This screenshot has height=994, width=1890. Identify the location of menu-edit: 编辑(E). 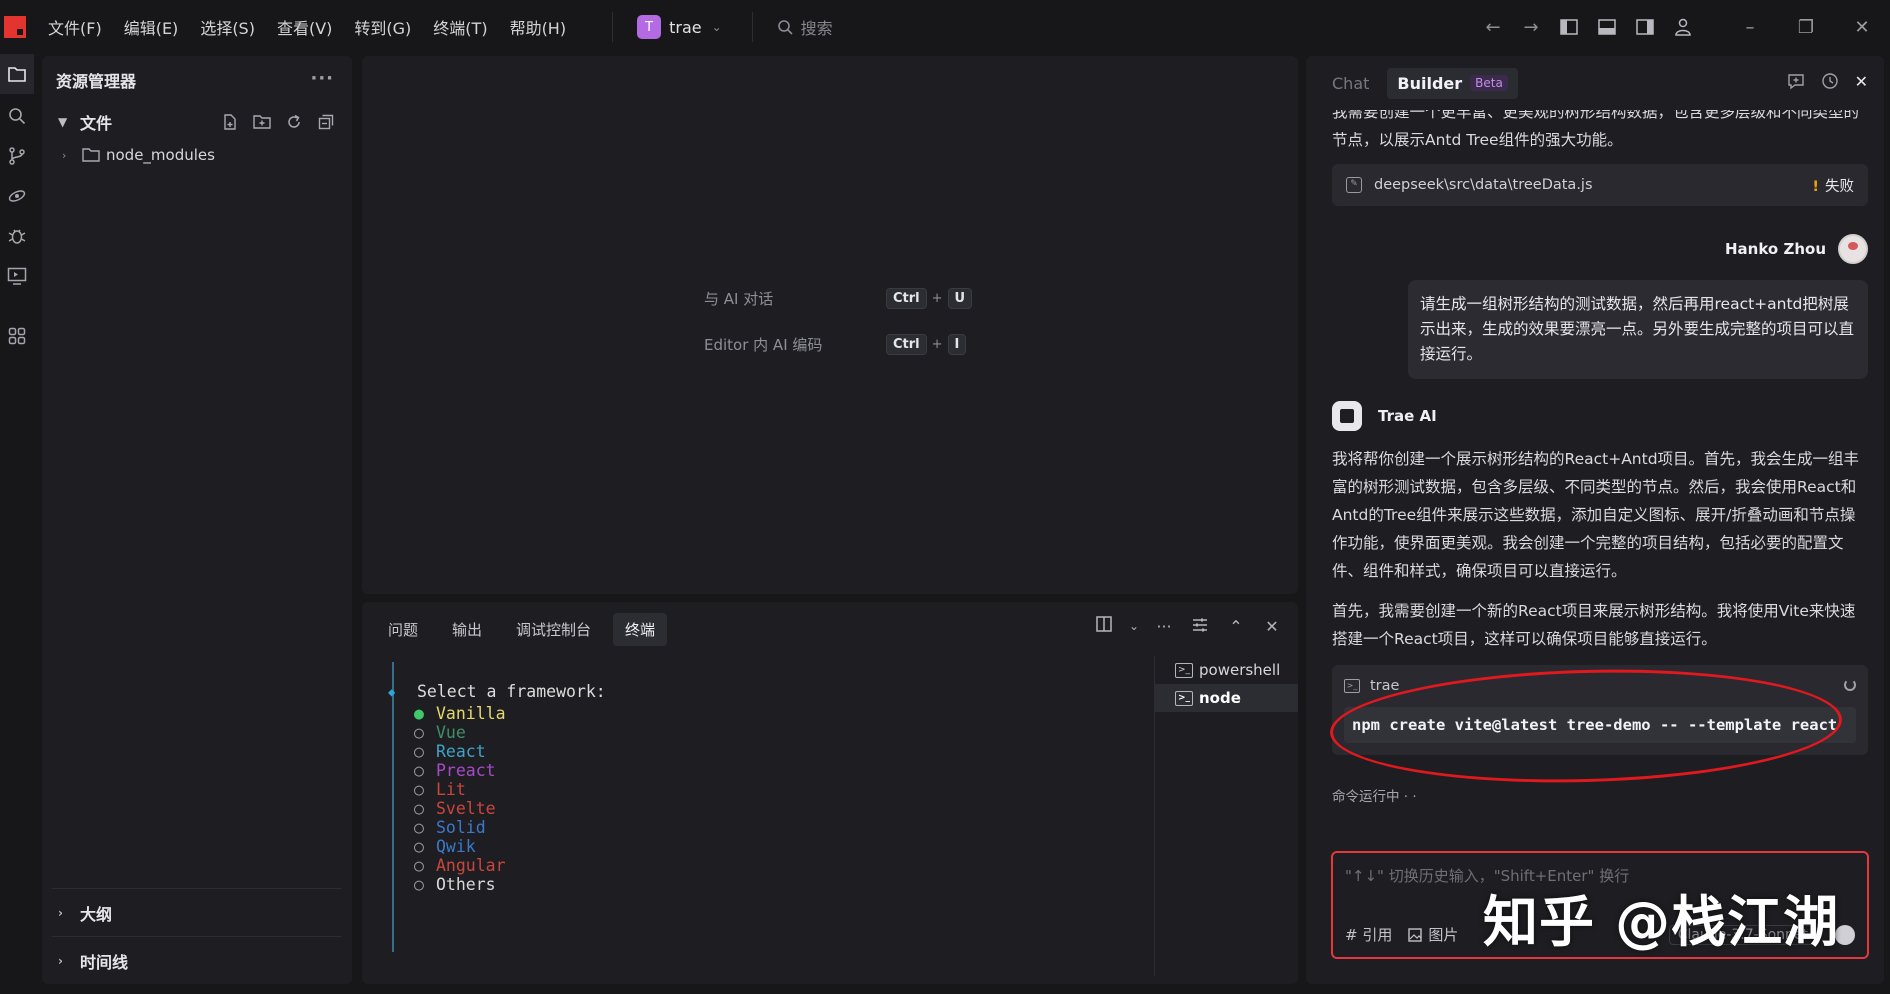
(151, 27).